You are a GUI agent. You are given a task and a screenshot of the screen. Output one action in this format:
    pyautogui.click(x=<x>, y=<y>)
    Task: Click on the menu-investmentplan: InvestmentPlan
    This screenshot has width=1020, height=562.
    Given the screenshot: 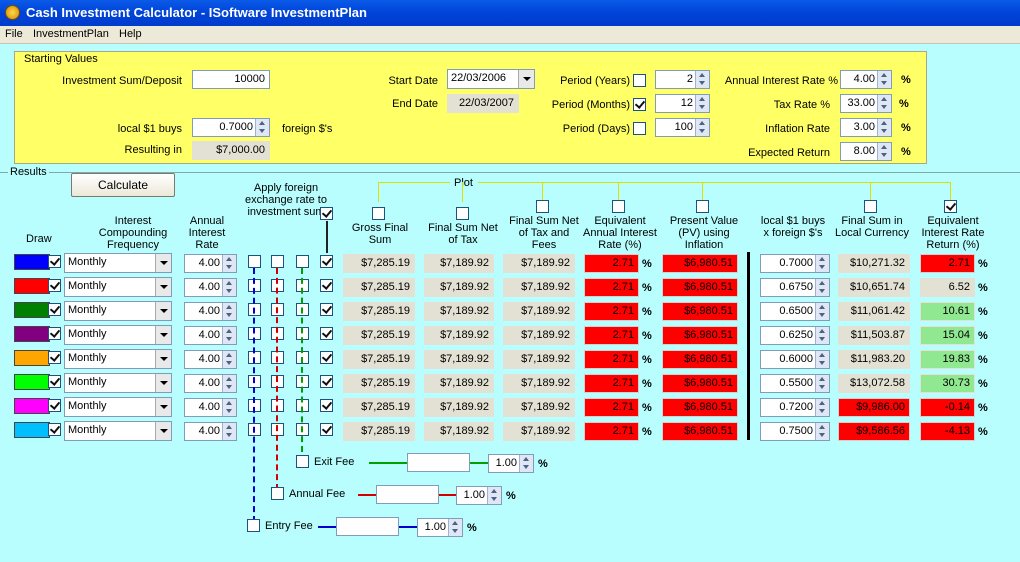 What is the action you would take?
    pyautogui.click(x=71, y=34)
    